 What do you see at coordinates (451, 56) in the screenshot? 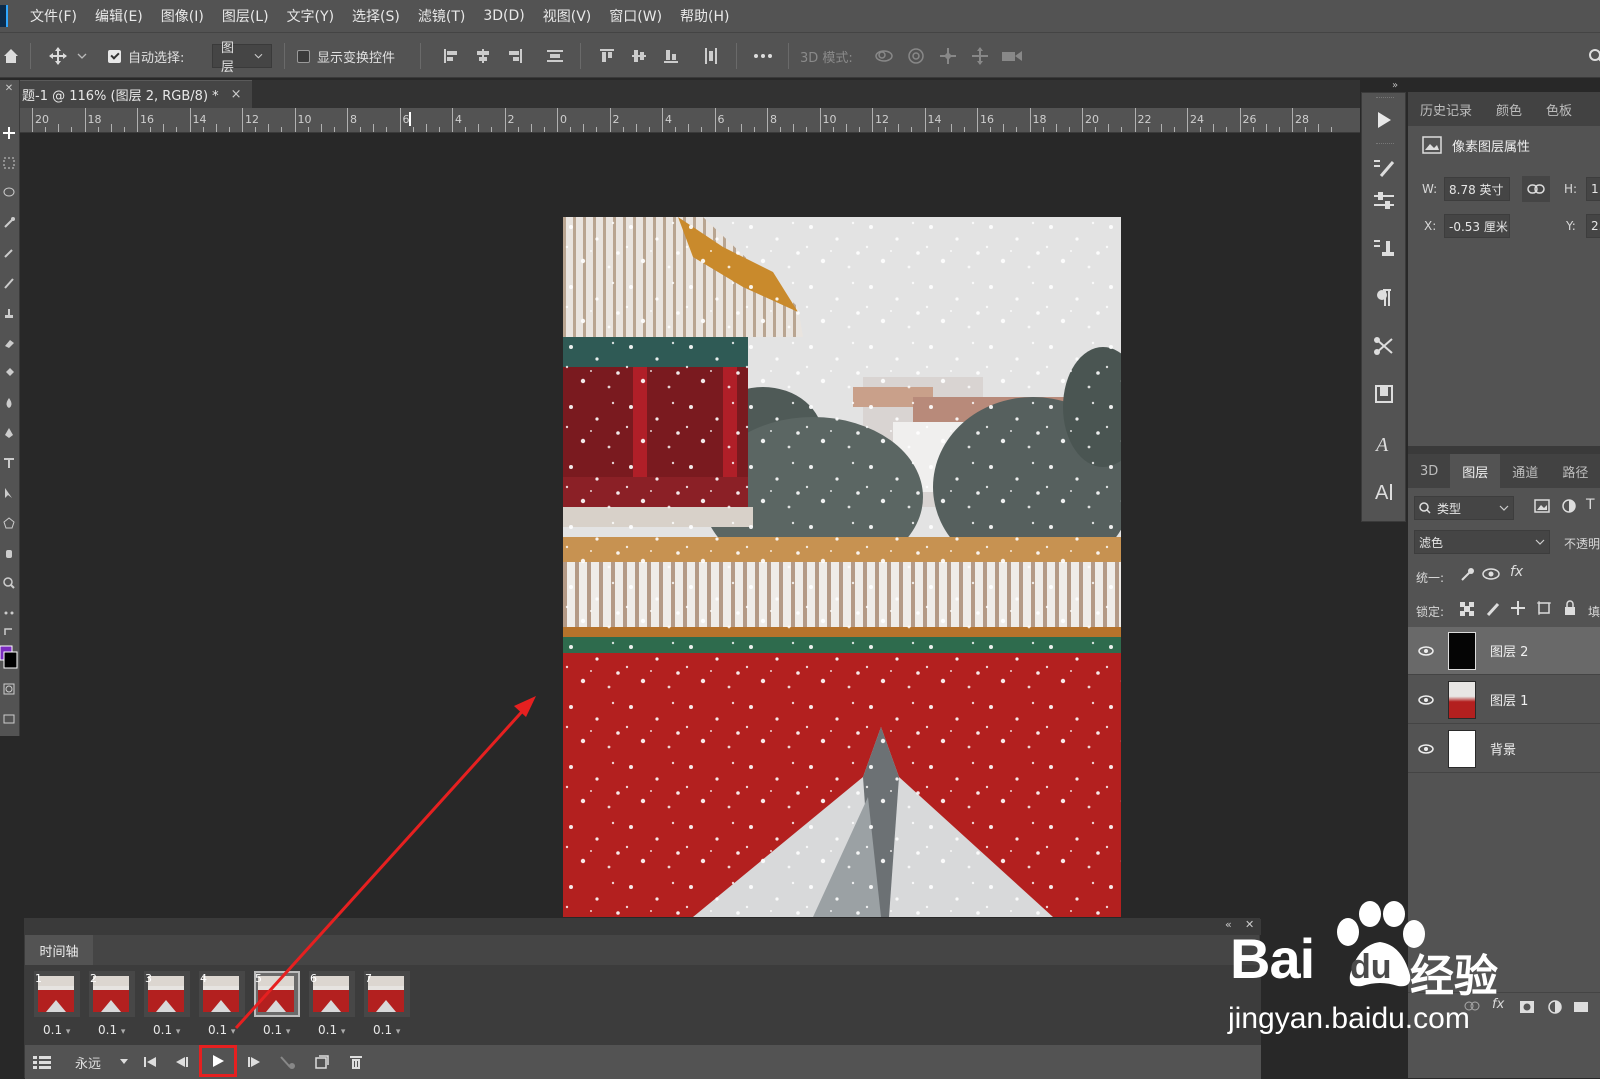
I see `align-left-icon` at bounding box center [451, 56].